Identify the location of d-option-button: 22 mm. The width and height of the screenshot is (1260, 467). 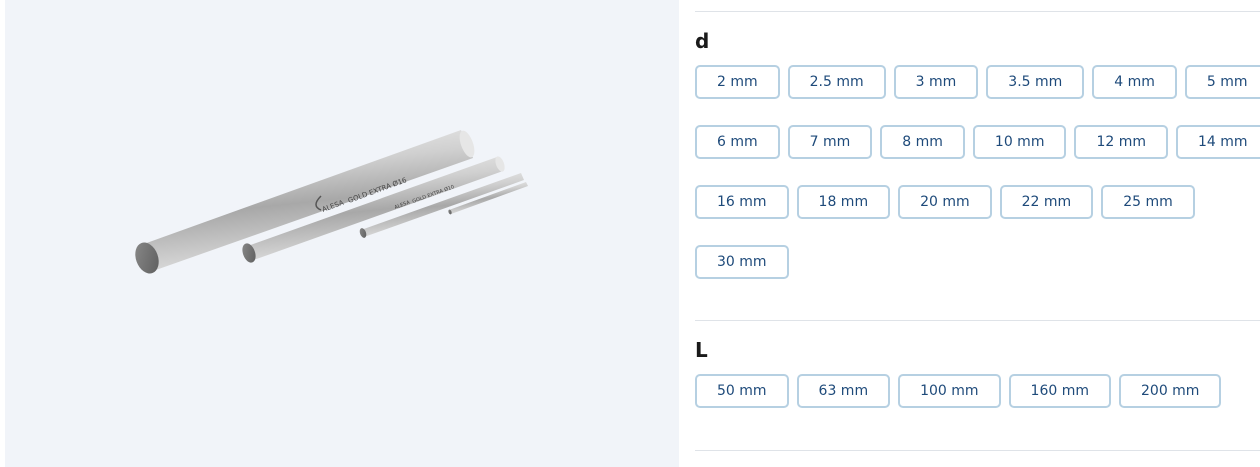
(1046, 202).